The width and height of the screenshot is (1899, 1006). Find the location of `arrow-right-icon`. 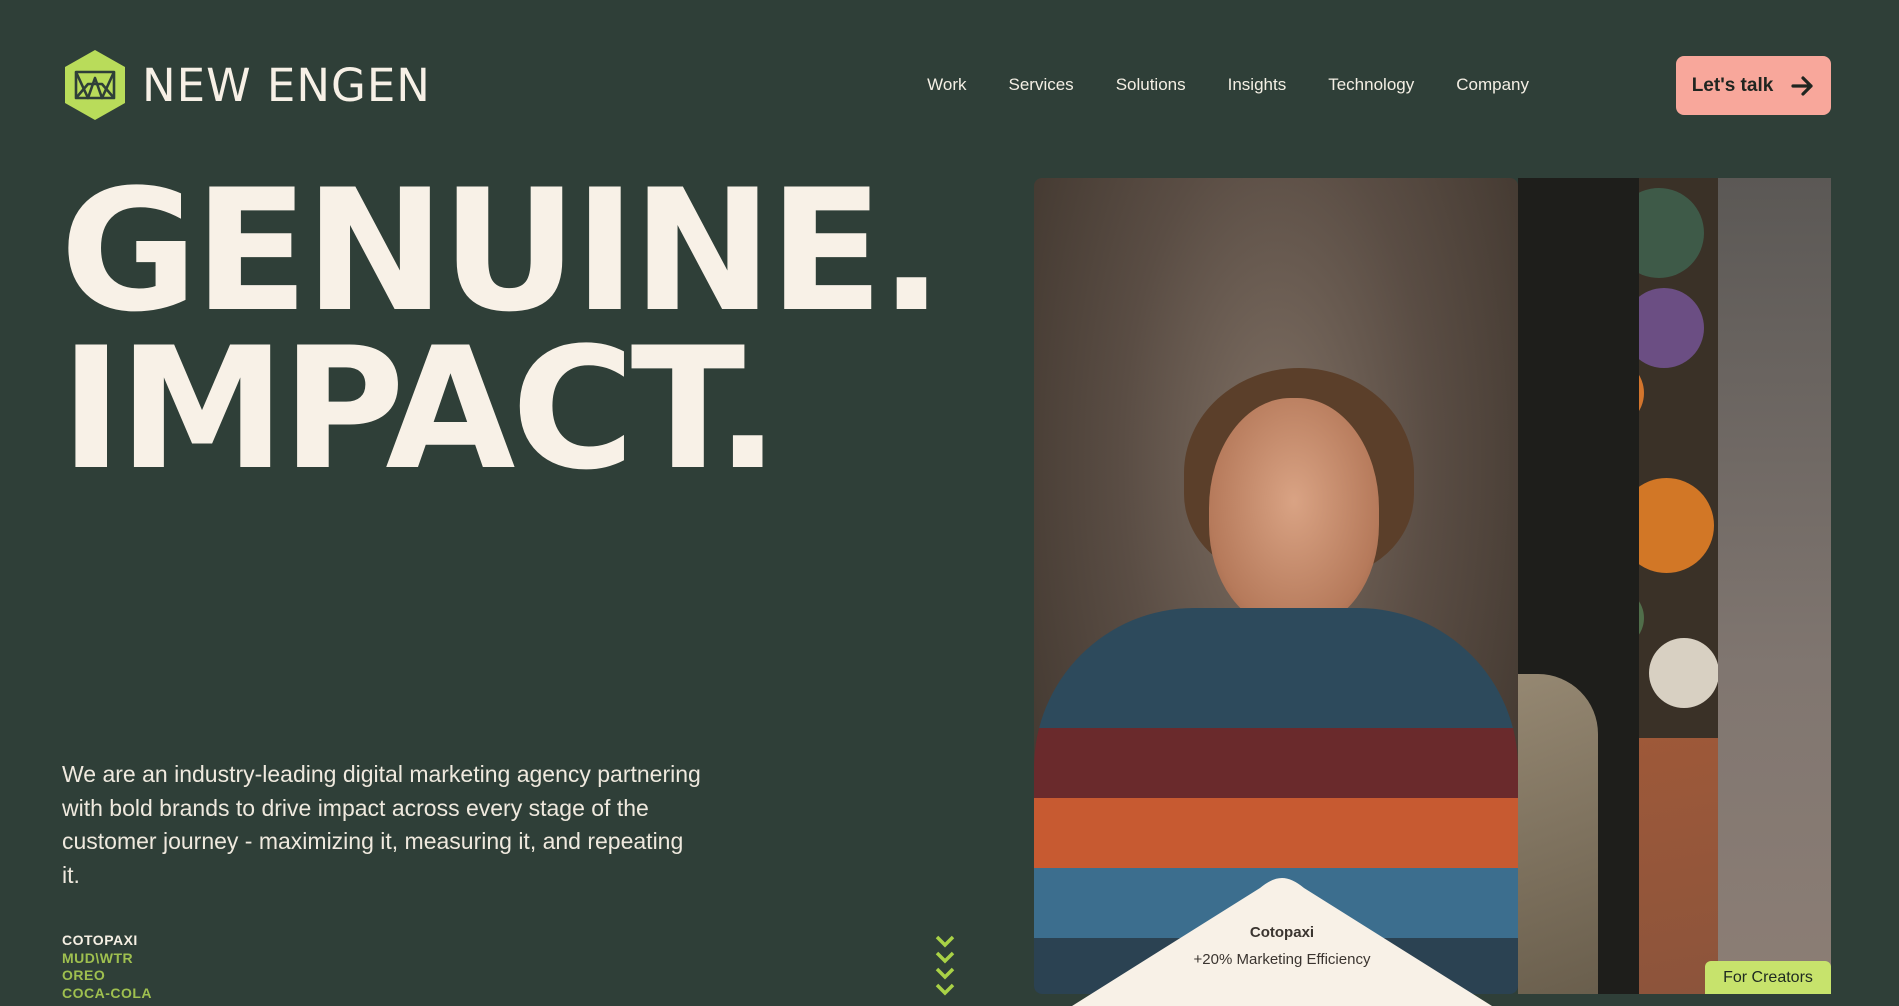

arrow-right-icon is located at coordinates (1802, 85).